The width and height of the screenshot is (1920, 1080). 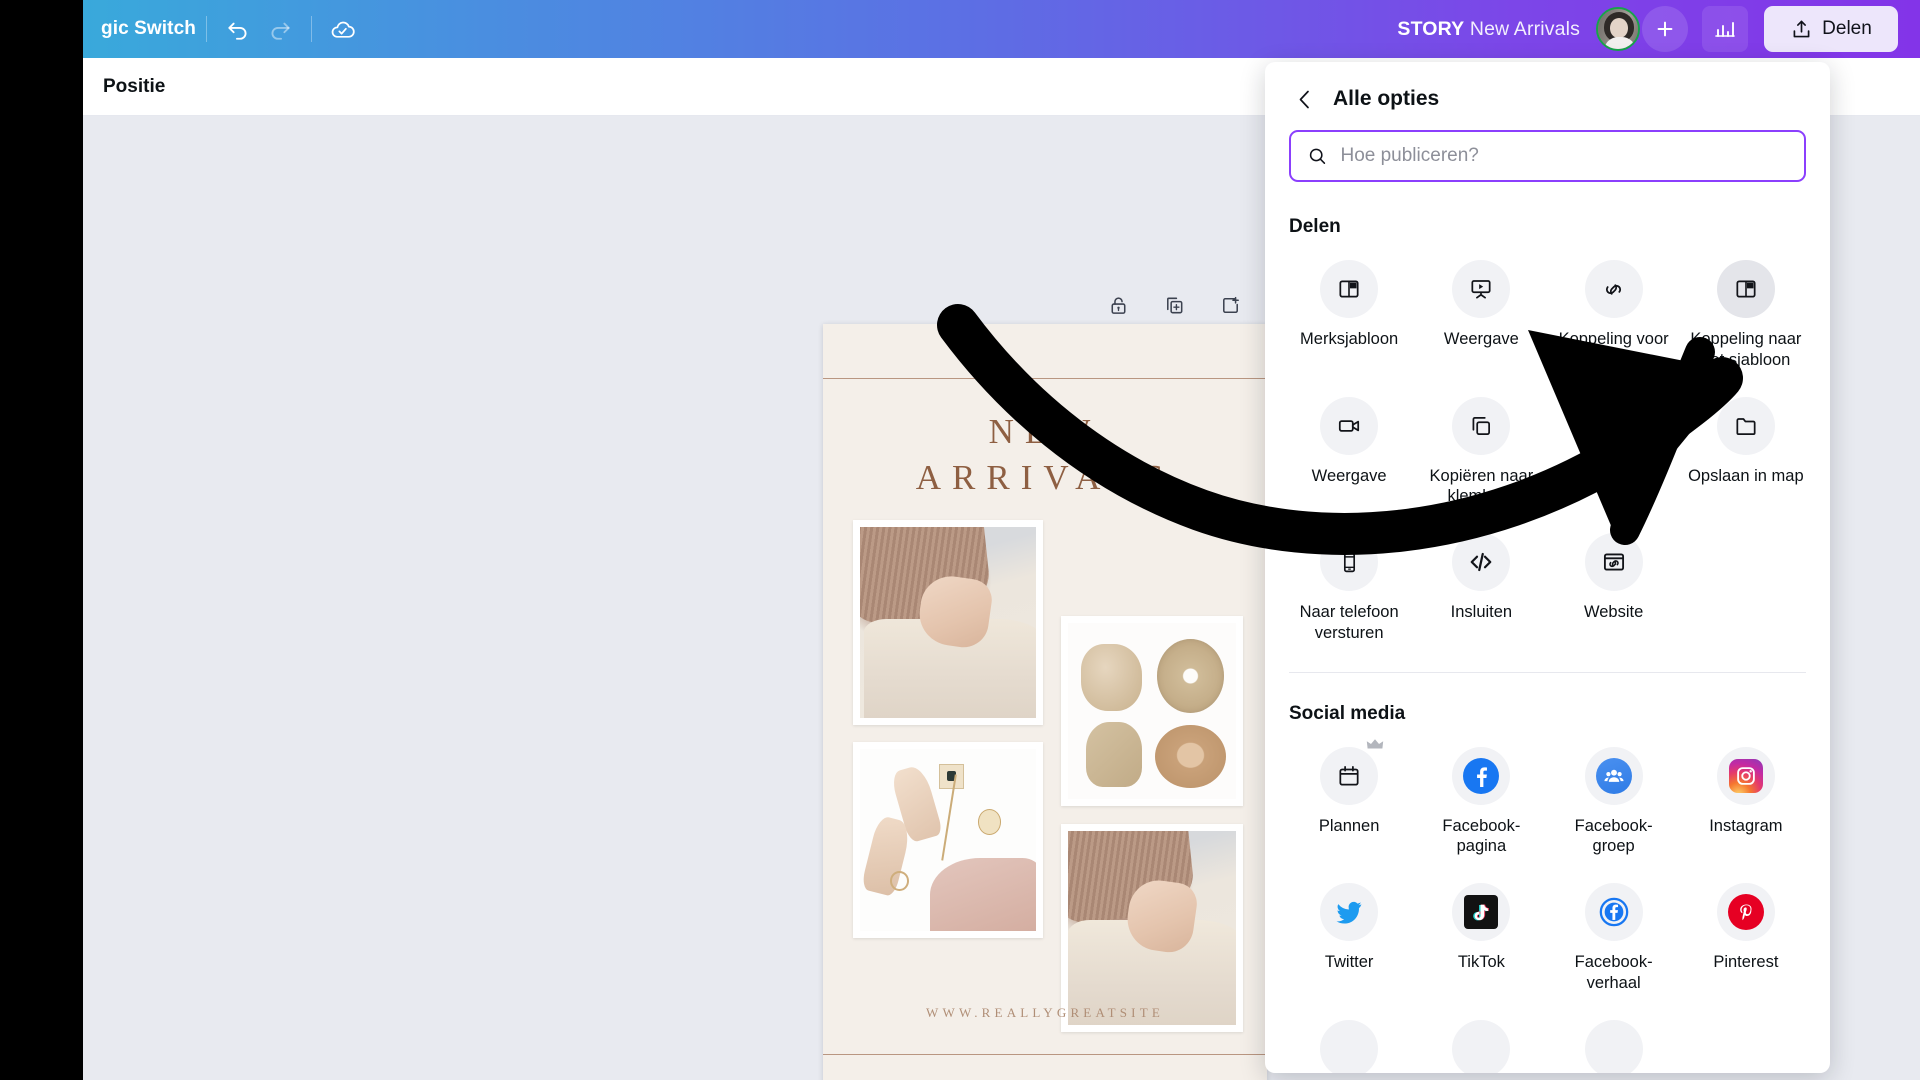 I want to click on link-icon, so click(x=1614, y=289).